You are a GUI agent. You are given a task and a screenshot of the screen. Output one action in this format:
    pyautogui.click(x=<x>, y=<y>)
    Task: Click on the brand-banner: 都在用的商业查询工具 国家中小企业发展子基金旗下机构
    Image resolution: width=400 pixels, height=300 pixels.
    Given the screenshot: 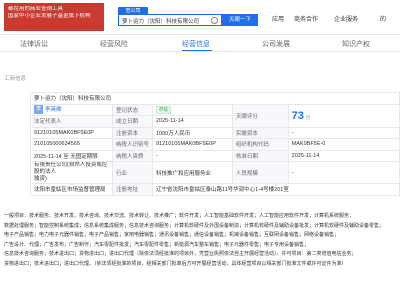 What is the action you would take?
    pyautogui.click(x=54, y=17)
    